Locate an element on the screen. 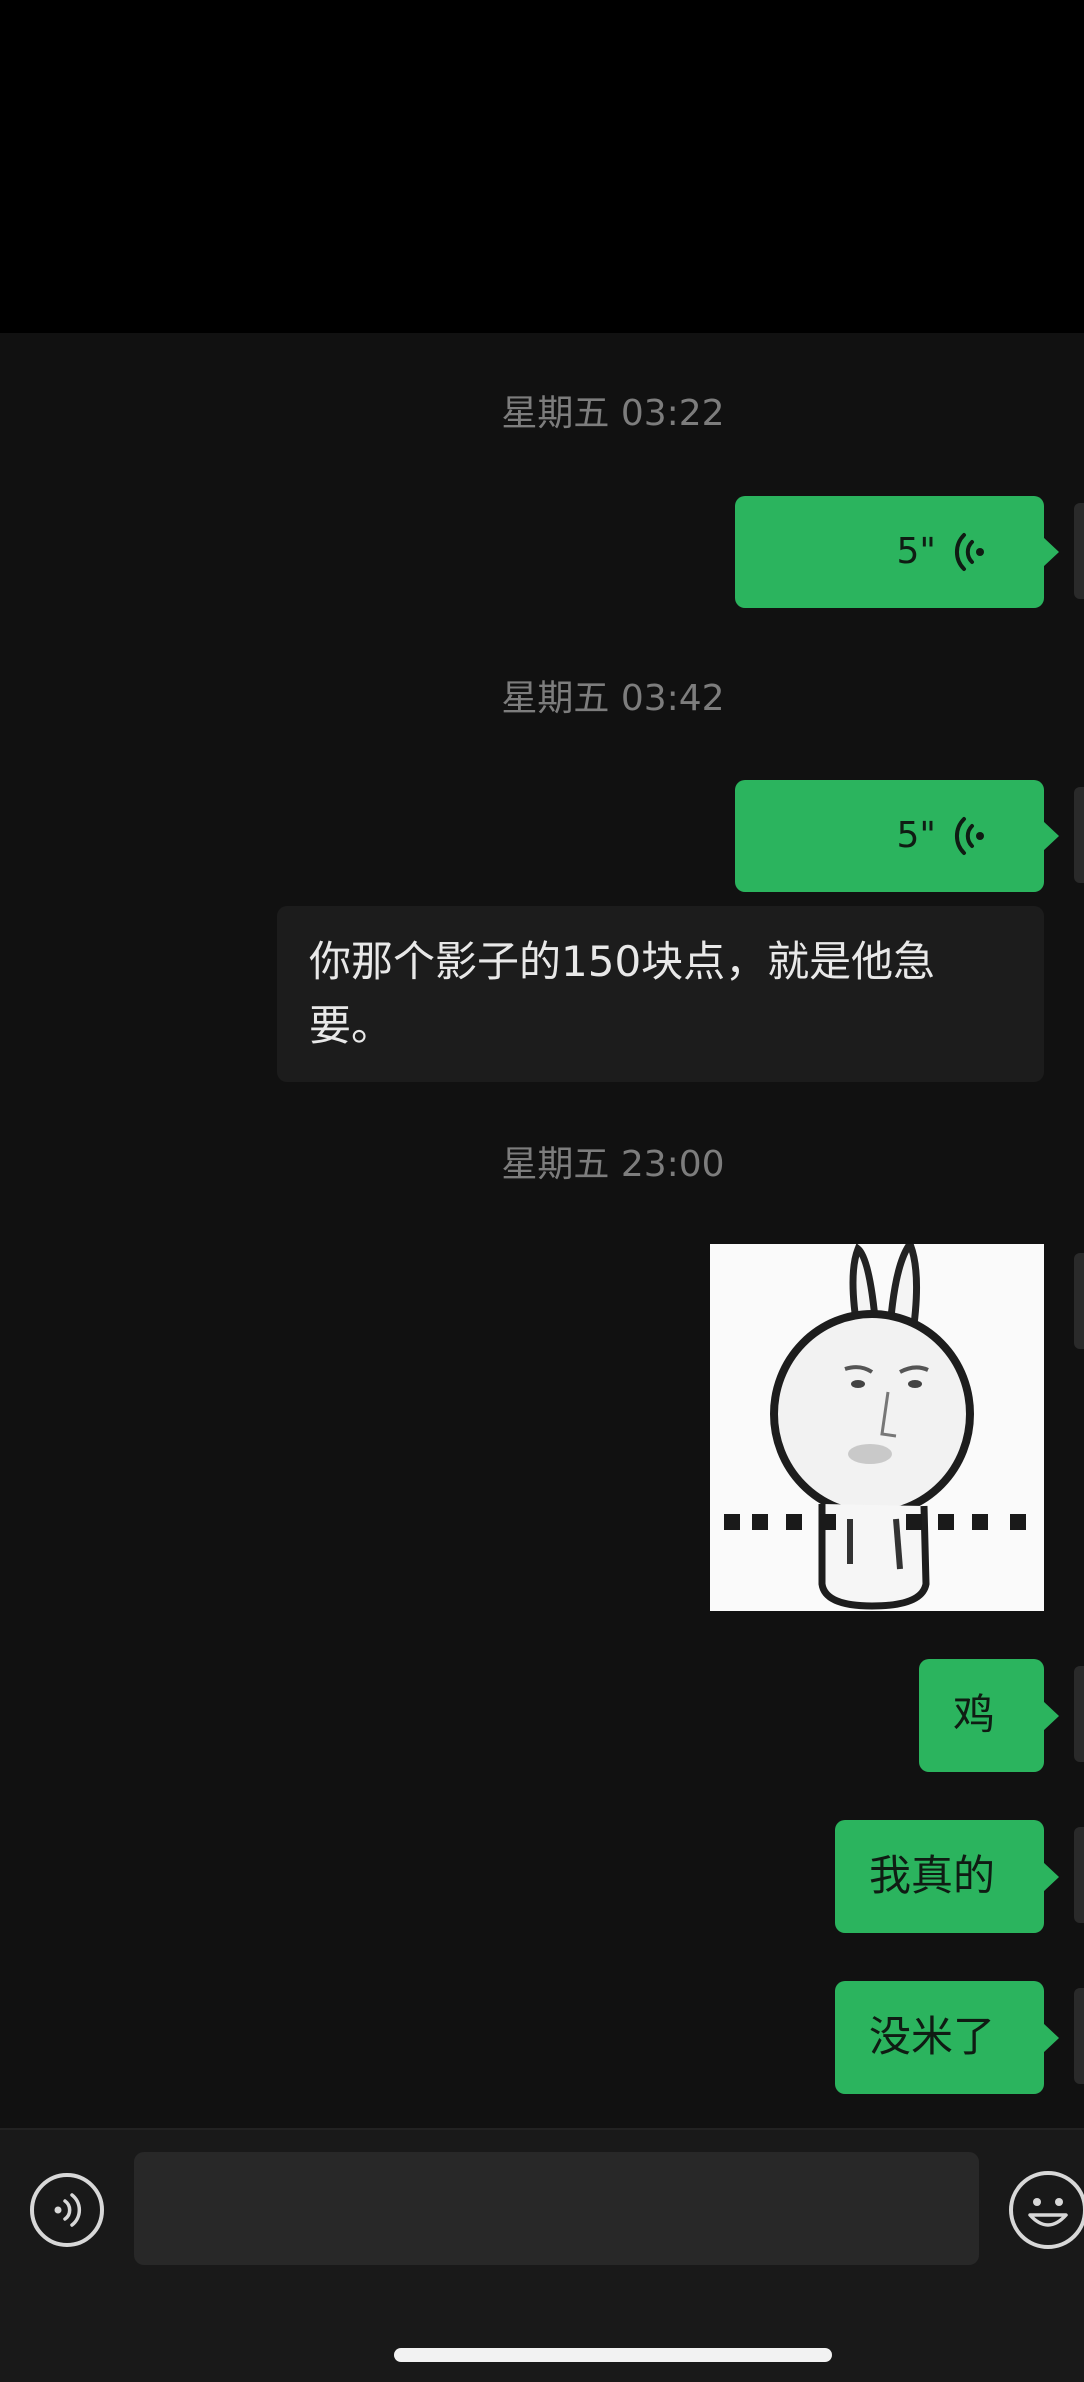 The image size is (1084, 2382). rabbit-sticker-drawing is located at coordinates (877, 1427).